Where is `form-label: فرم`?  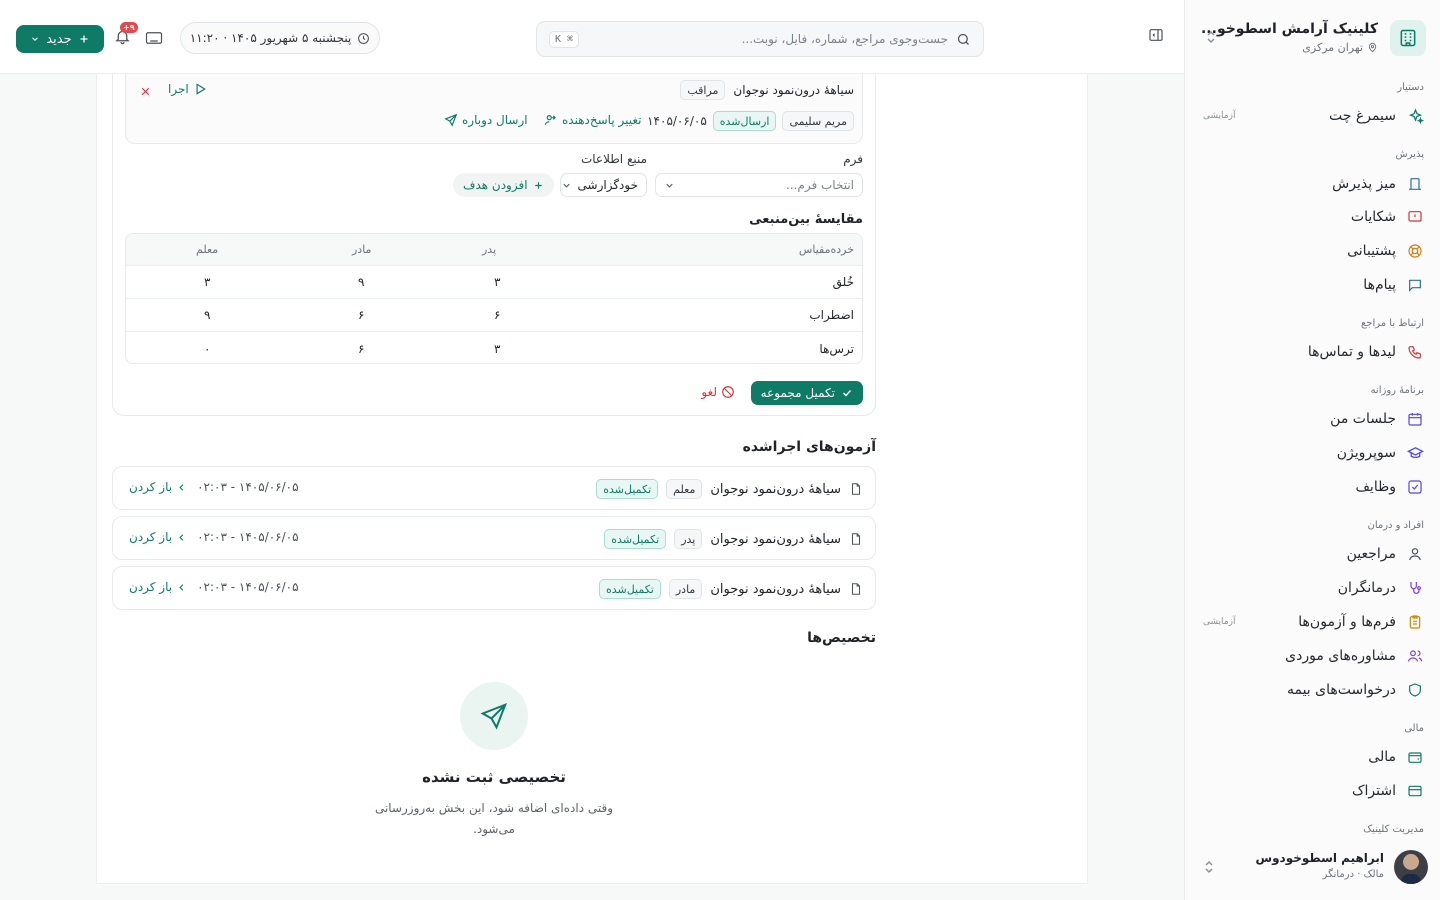 form-label: فرم is located at coordinates (853, 159).